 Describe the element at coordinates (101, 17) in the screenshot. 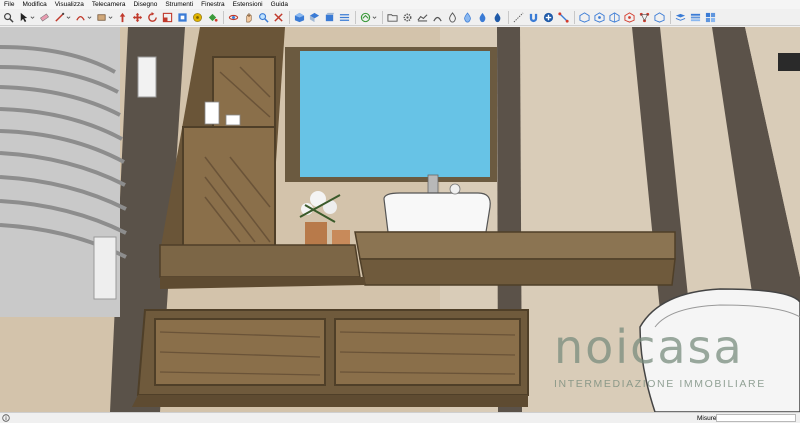

I see `rectangle-icon` at that location.